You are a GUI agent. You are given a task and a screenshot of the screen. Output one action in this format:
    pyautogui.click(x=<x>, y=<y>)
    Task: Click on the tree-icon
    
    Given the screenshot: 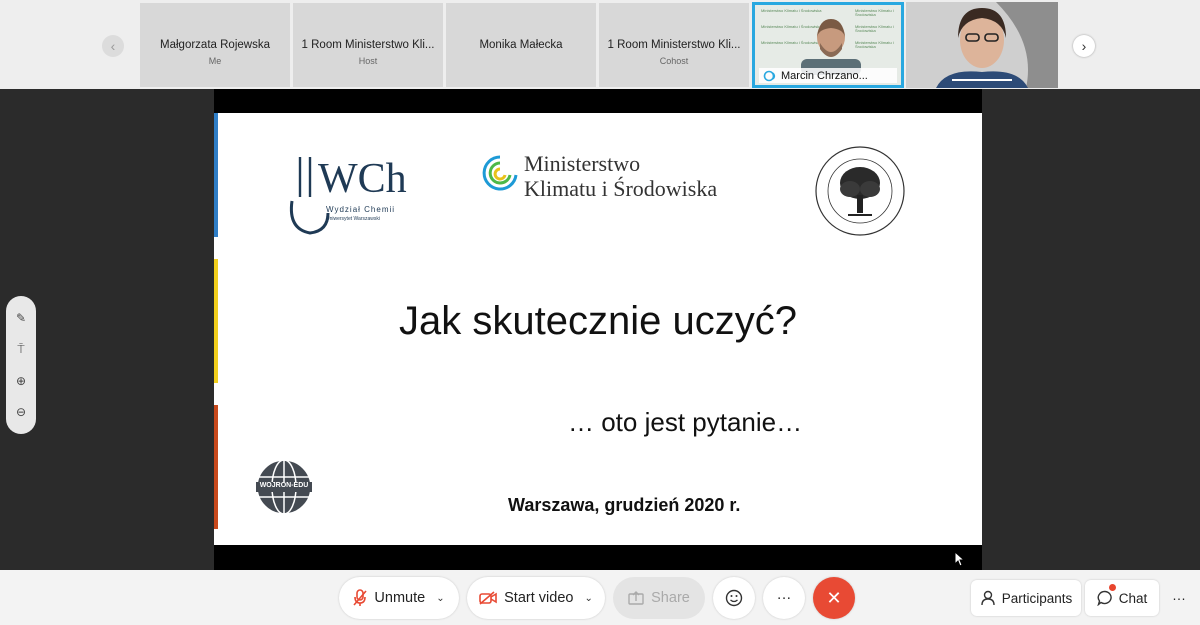 What is the action you would take?
    pyautogui.click(x=860, y=191)
    